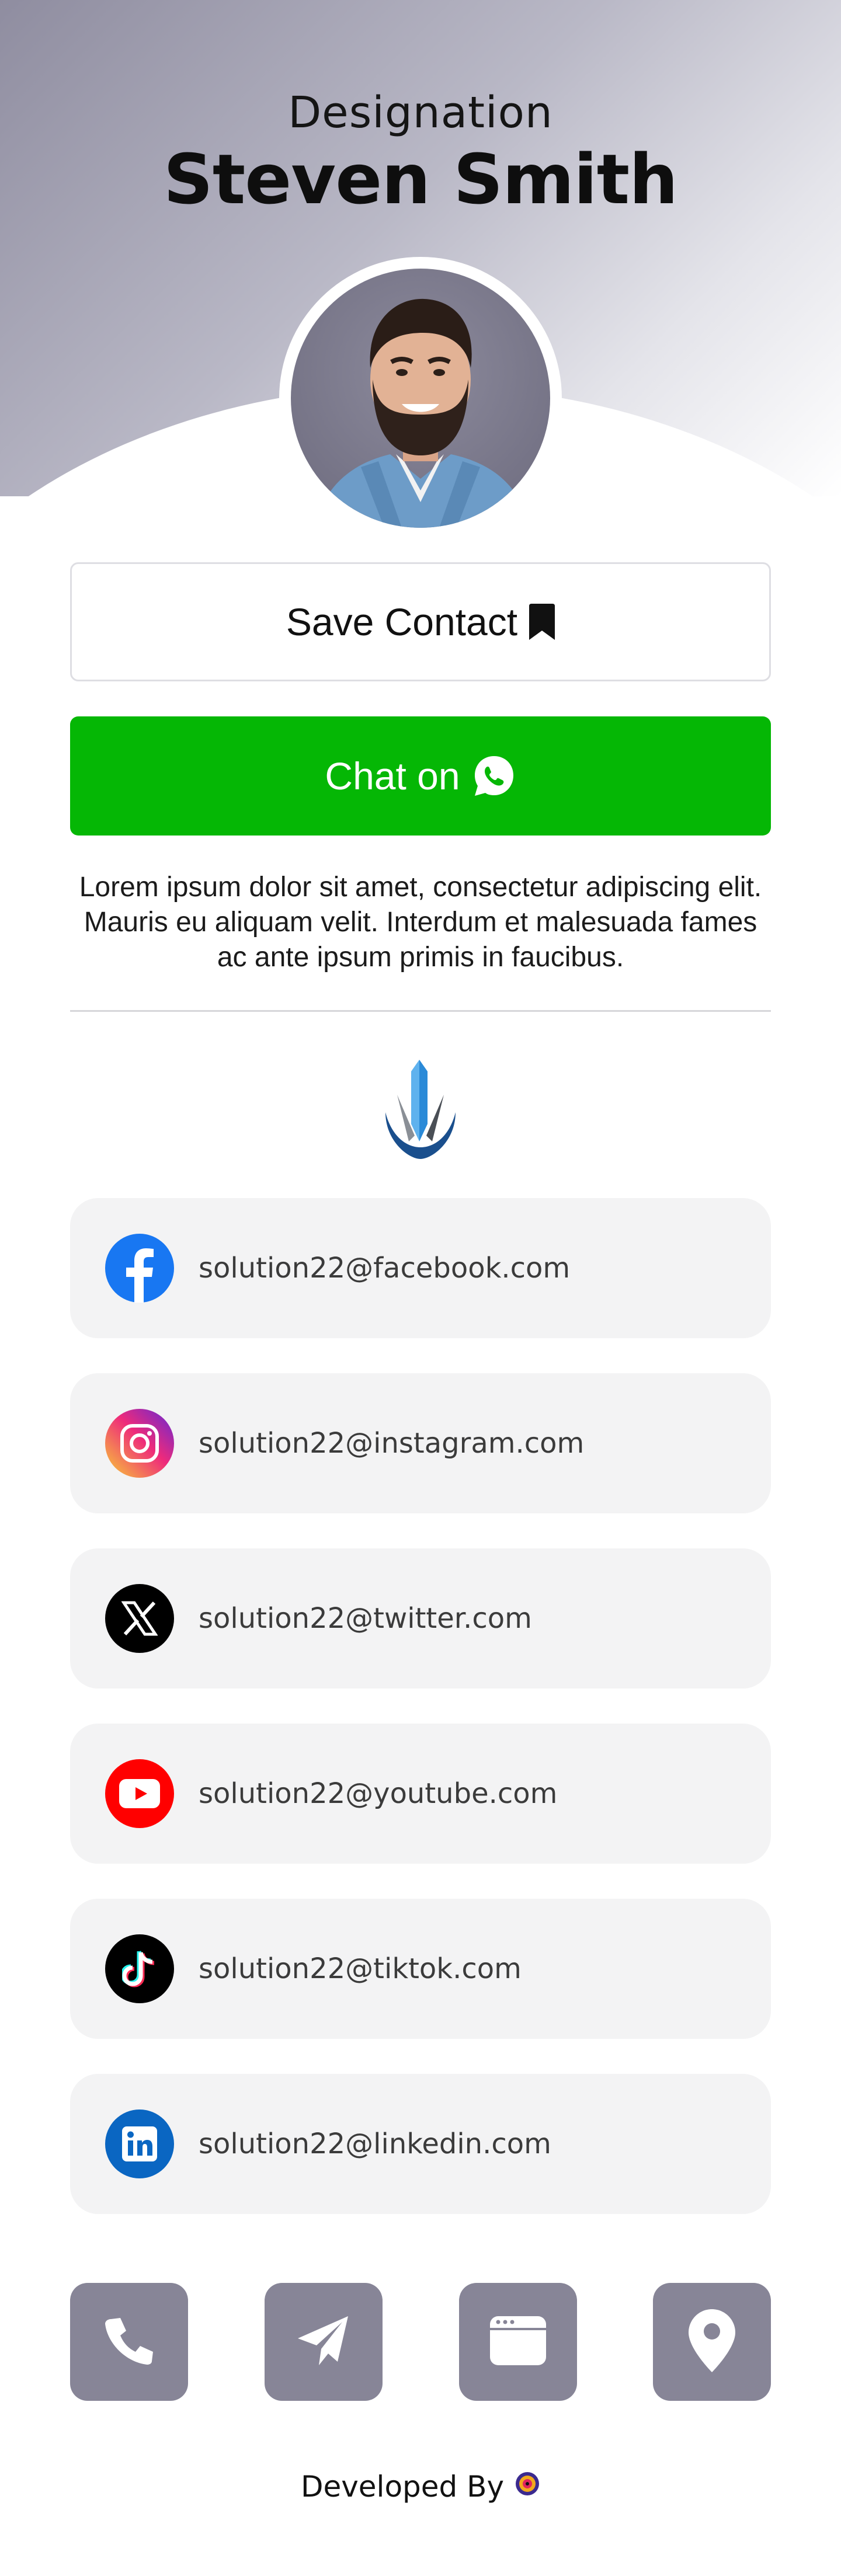 This screenshot has height=2576, width=841. I want to click on divider, so click(420, 1011).